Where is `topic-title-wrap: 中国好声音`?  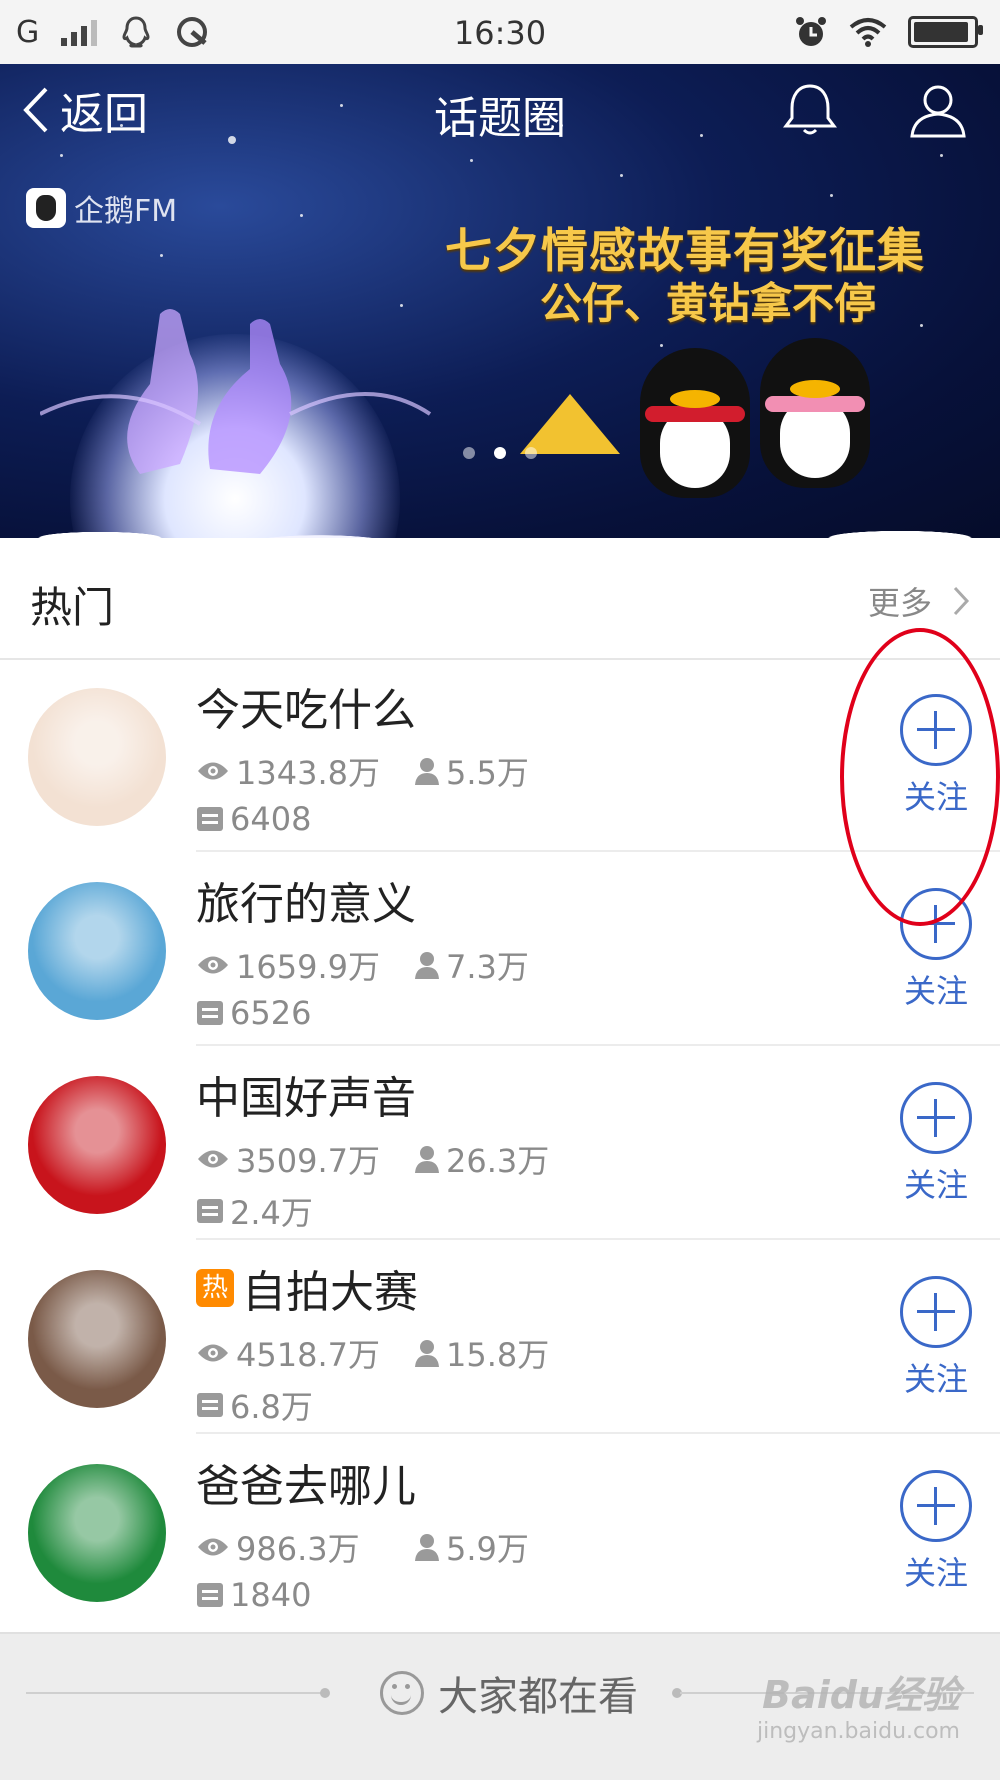
topic-title-wrap: 中国好声音 is located at coordinates (306, 1094).